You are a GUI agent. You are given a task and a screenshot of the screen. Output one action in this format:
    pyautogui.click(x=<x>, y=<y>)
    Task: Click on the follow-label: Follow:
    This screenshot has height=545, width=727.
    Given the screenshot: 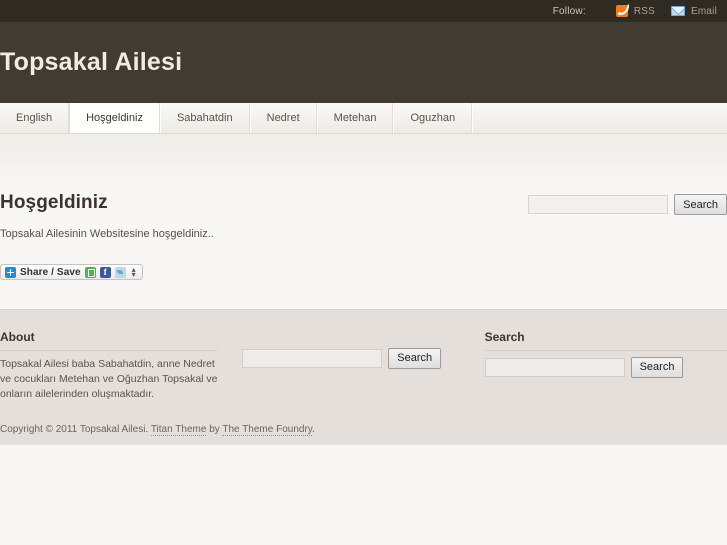 What is the action you would take?
    pyautogui.click(x=569, y=11)
    